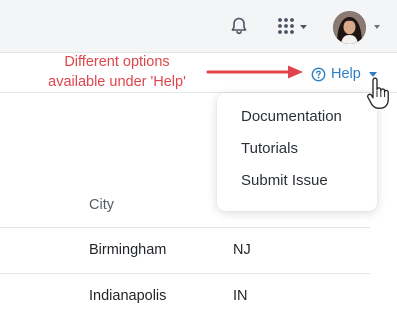 Image resolution: width=397 pixels, height=314 pixels. Describe the element at coordinates (117, 72) in the screenshot. I see `annotation-callout: Different options available under 'Help'` at that location.